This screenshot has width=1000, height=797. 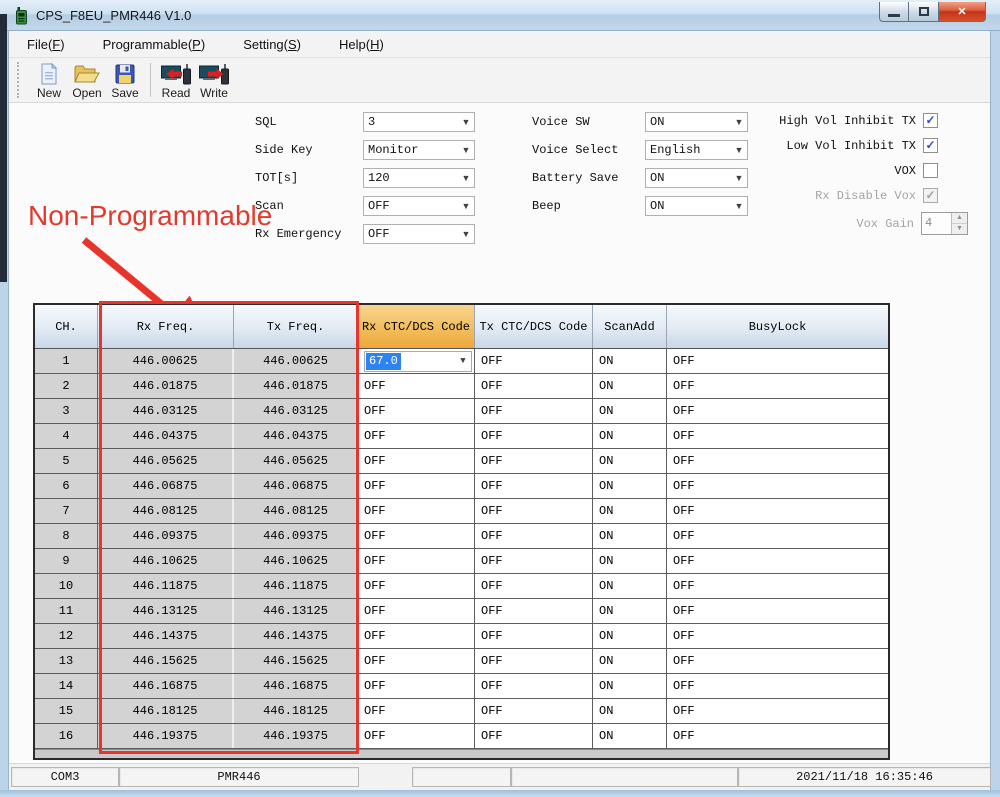 I want to click on setting-combo-tot-s-: 120 ▼, so click(x=419, y=178).